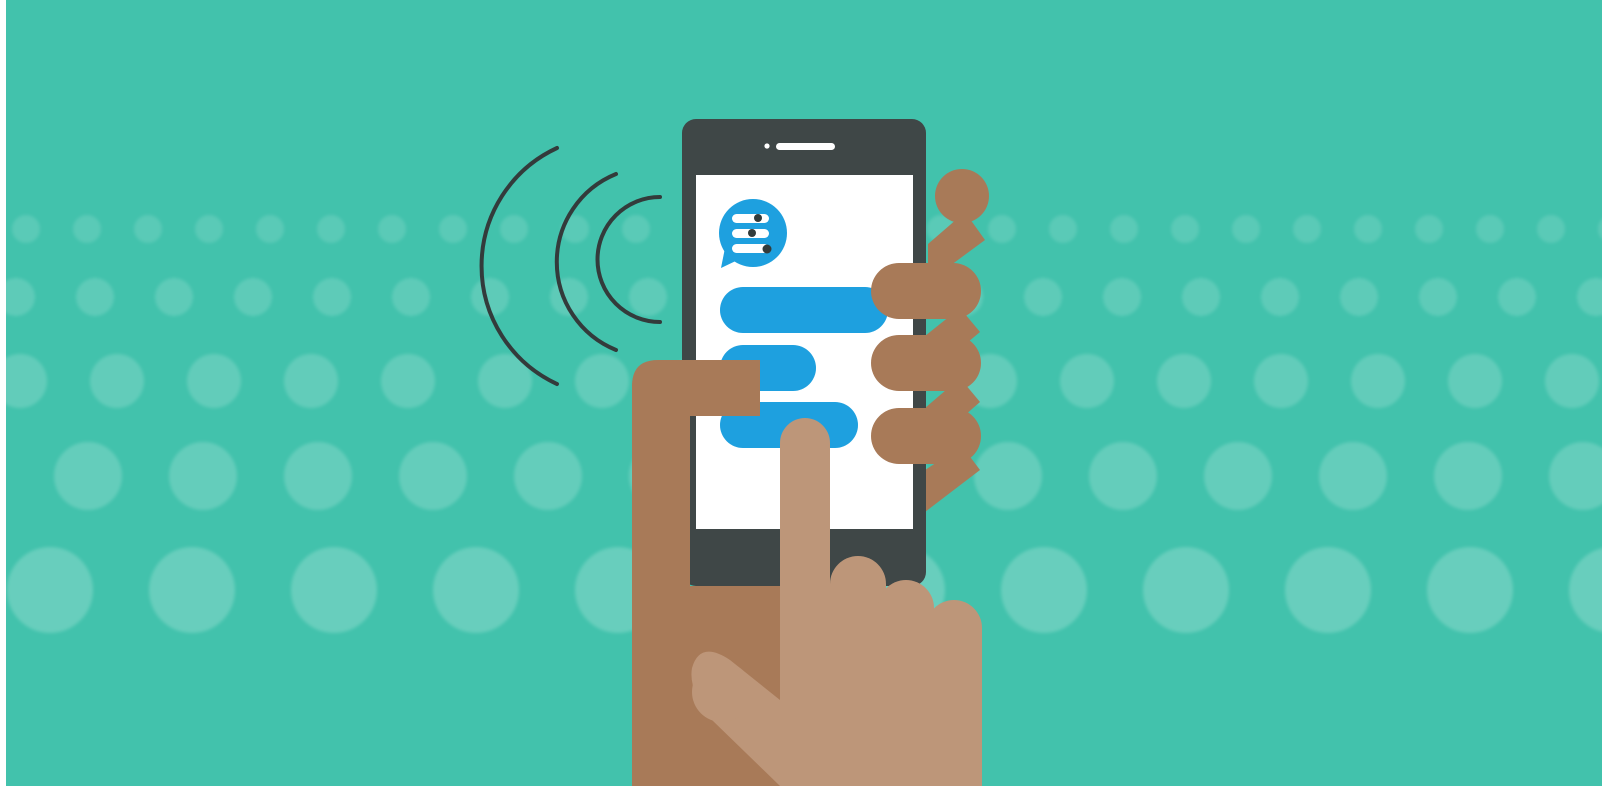 This screenshot has height=803, width=1602. Describe the element at coordinates (805, 146) in the screenshot. I see `phone-speaker` at that location.